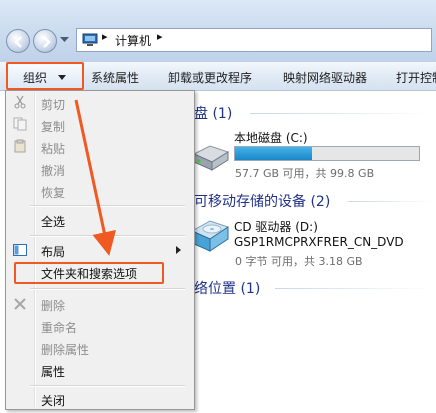  Describe the element at coordinates (305, 173) in the screenshot. I see `drive-space-c: 57.7 GB 可用，共 99.8 GB` at that location.